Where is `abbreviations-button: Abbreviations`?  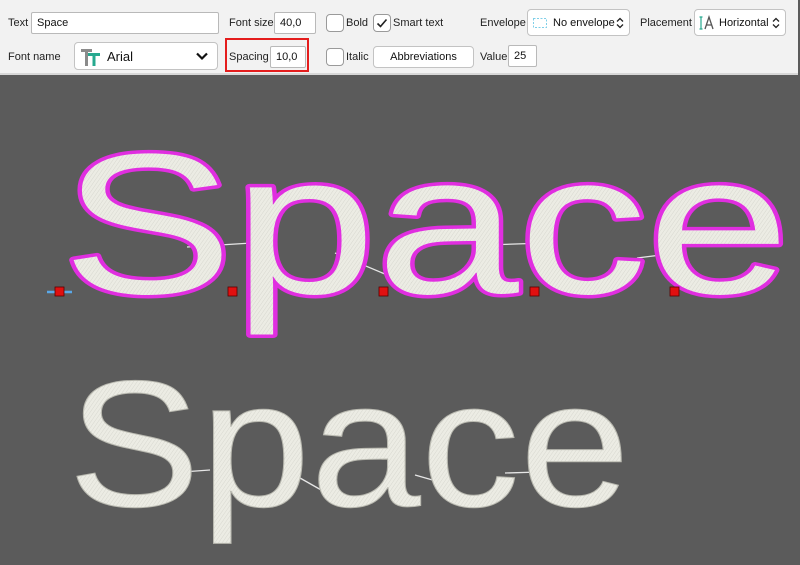
abbreviations-button: Abbreviations is located at coordinates (423, 57).